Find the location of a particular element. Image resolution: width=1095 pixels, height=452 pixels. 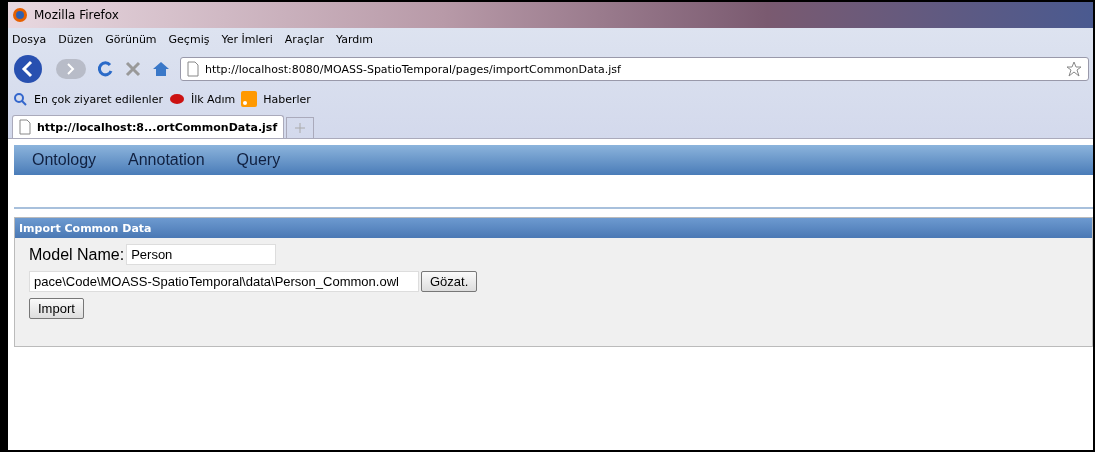

bookmark-link: En çok ziyaret edilenler is located at coordinates (98, 99).